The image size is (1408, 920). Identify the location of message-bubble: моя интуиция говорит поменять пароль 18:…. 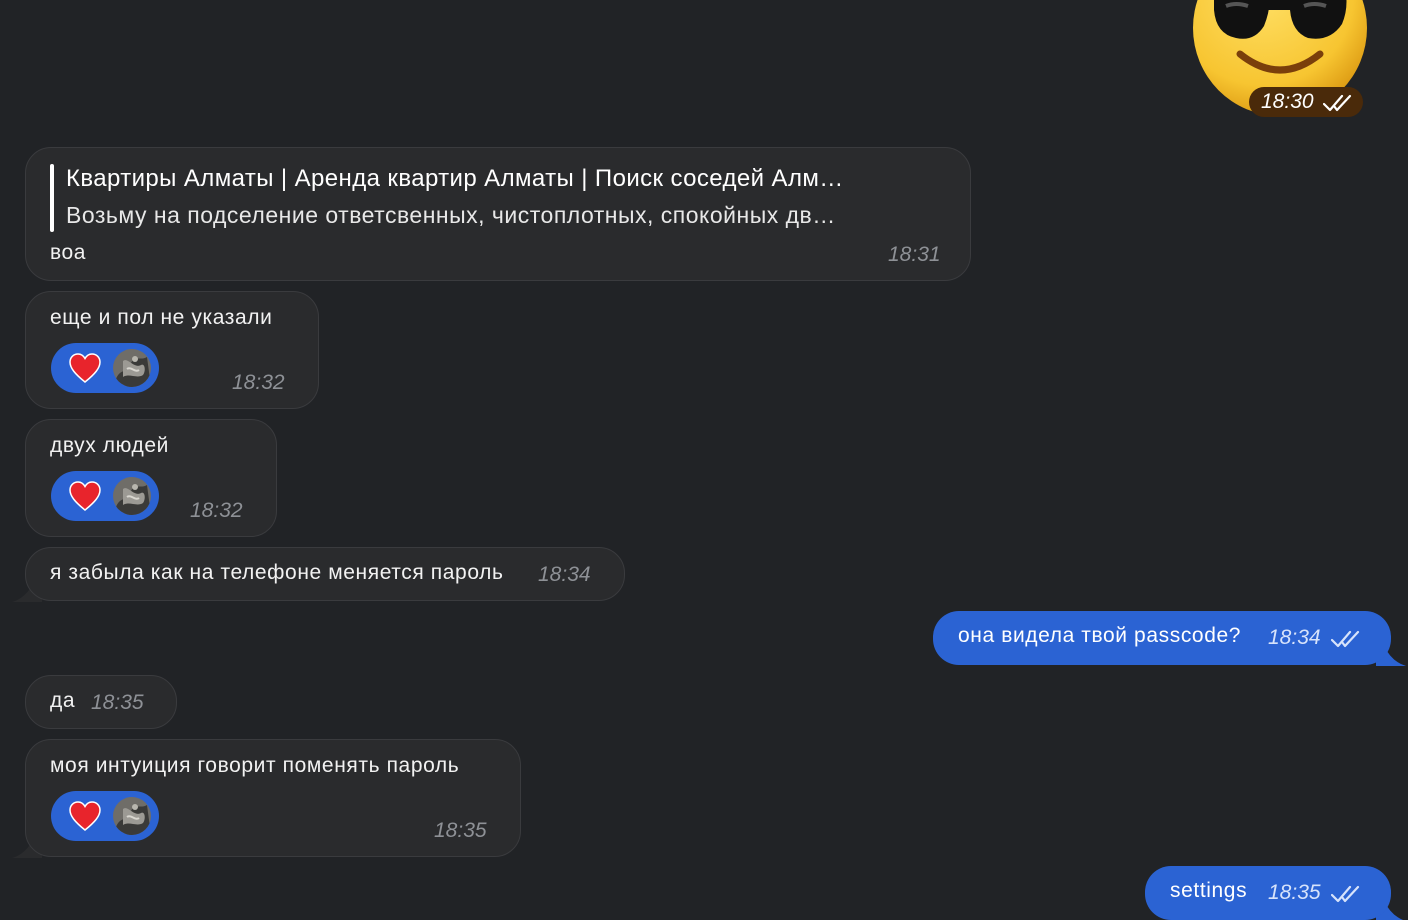
(273, 798).